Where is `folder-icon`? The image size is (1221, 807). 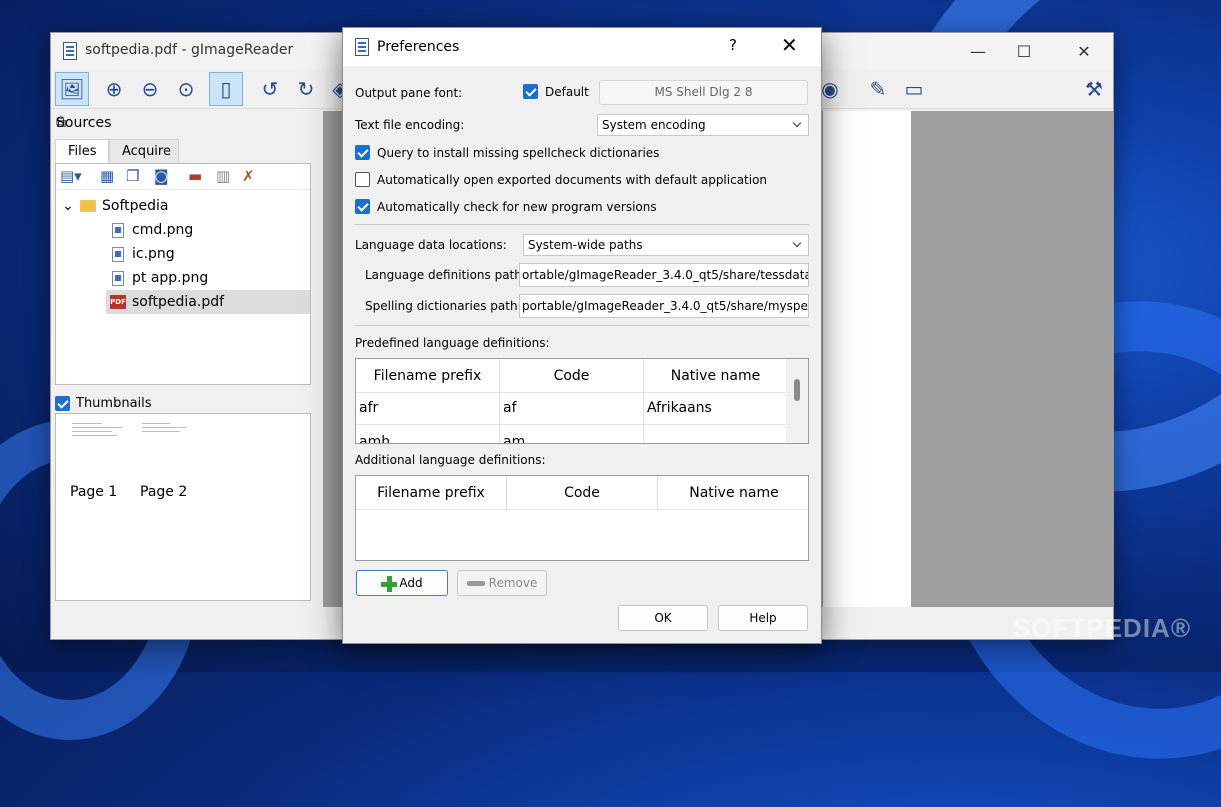 folder-icon is located at coordinates (88, 206).